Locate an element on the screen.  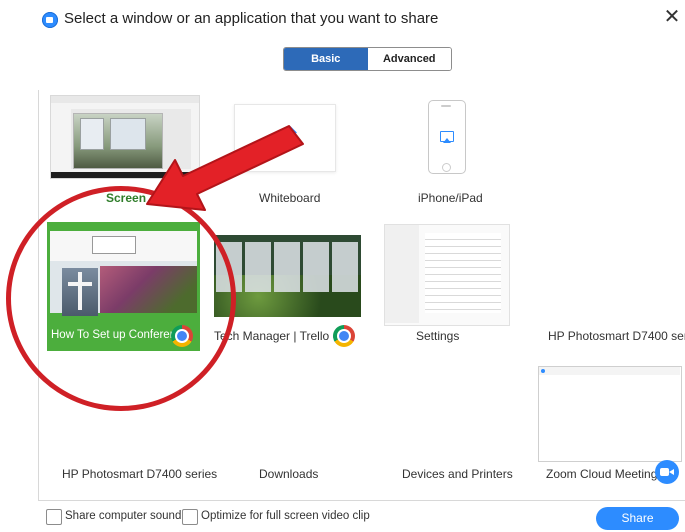
share-sound-label: Share computer sound is located at coordinates (123, 516).